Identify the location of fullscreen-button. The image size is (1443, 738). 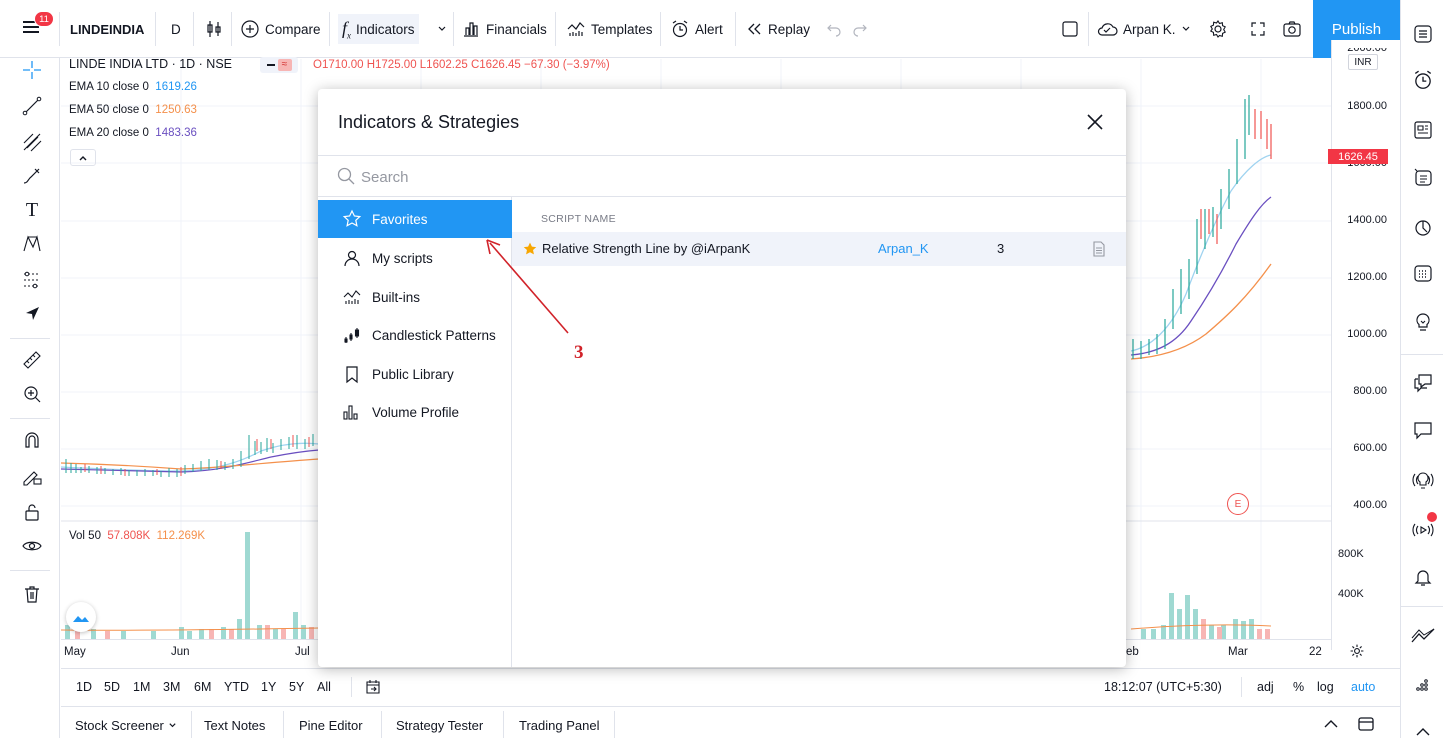
(1258, 29).